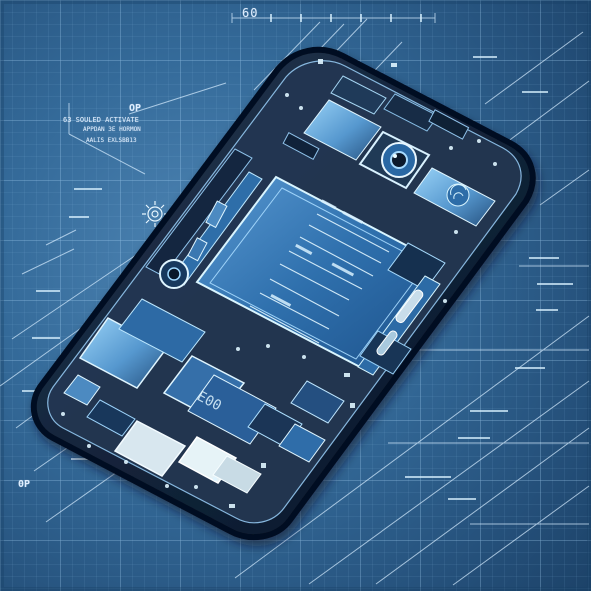 This screenshot has height=591, width=591. I want to click on callout-line-2: APPDAN 3E HORMON, so click(112, 129).